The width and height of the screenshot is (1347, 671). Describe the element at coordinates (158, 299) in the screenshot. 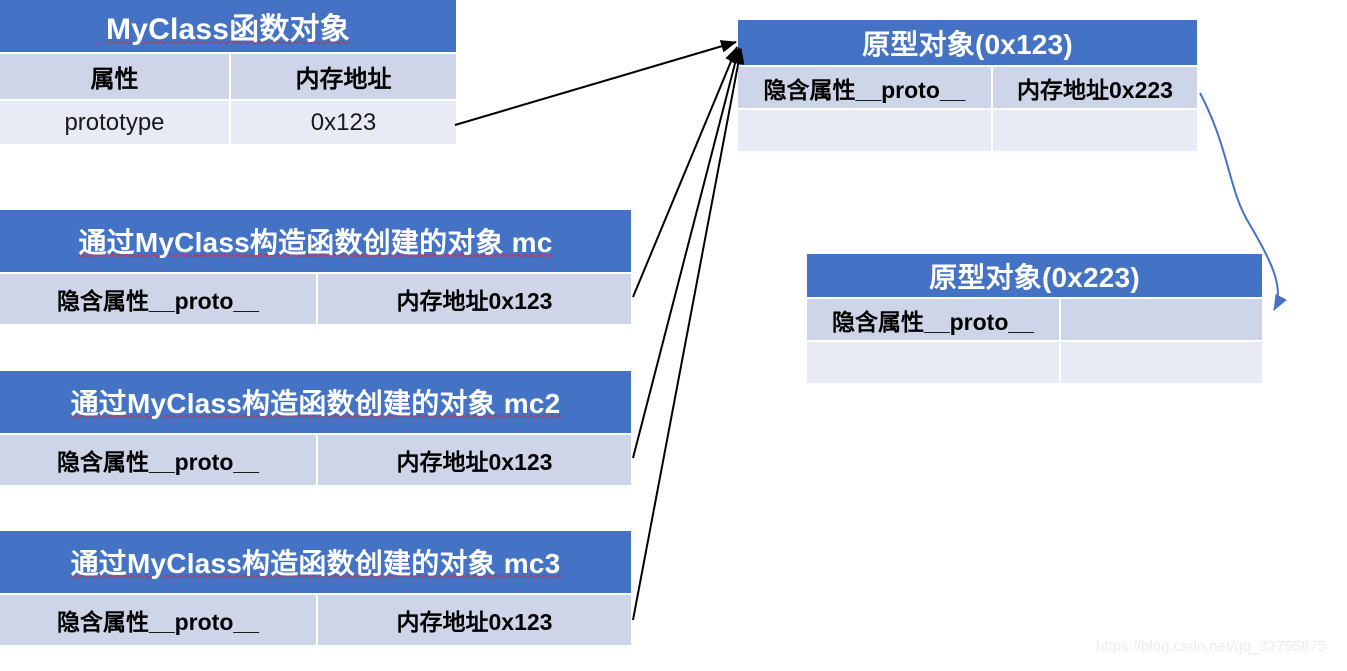

I see `cell-mc-proto-key: 隐含属性__proto__` at that location.